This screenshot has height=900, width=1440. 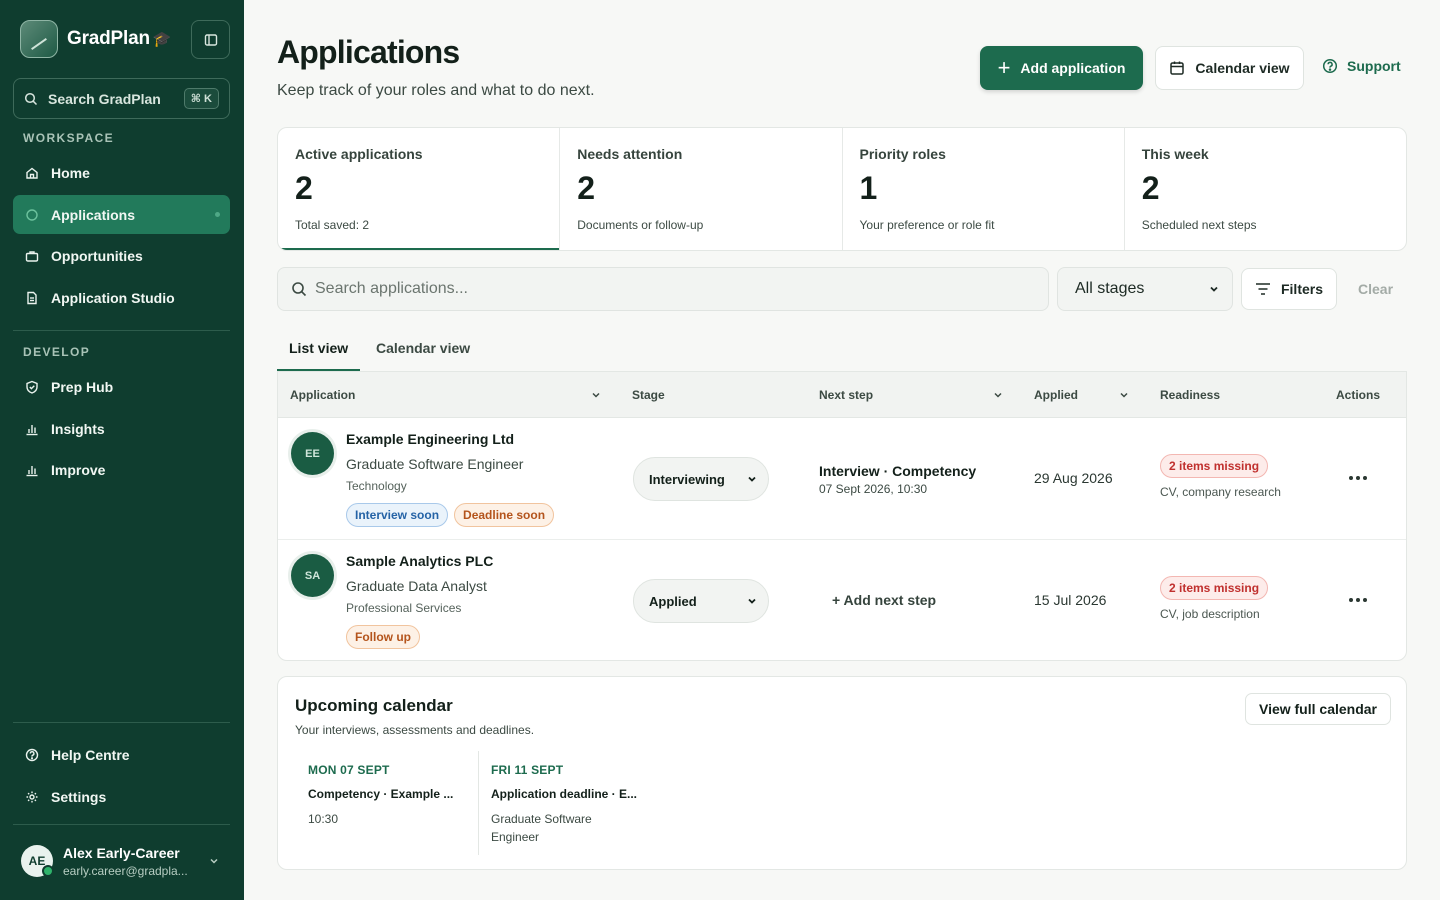 What do you see at coordinates (319, 348) in the screenshot?
I see `tab-list-view: List view` at bounding box center [319, 348].